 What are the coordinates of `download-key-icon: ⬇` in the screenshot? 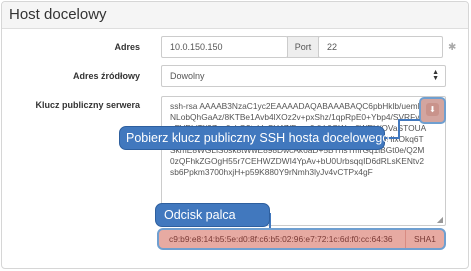 It's located at (432, 109).